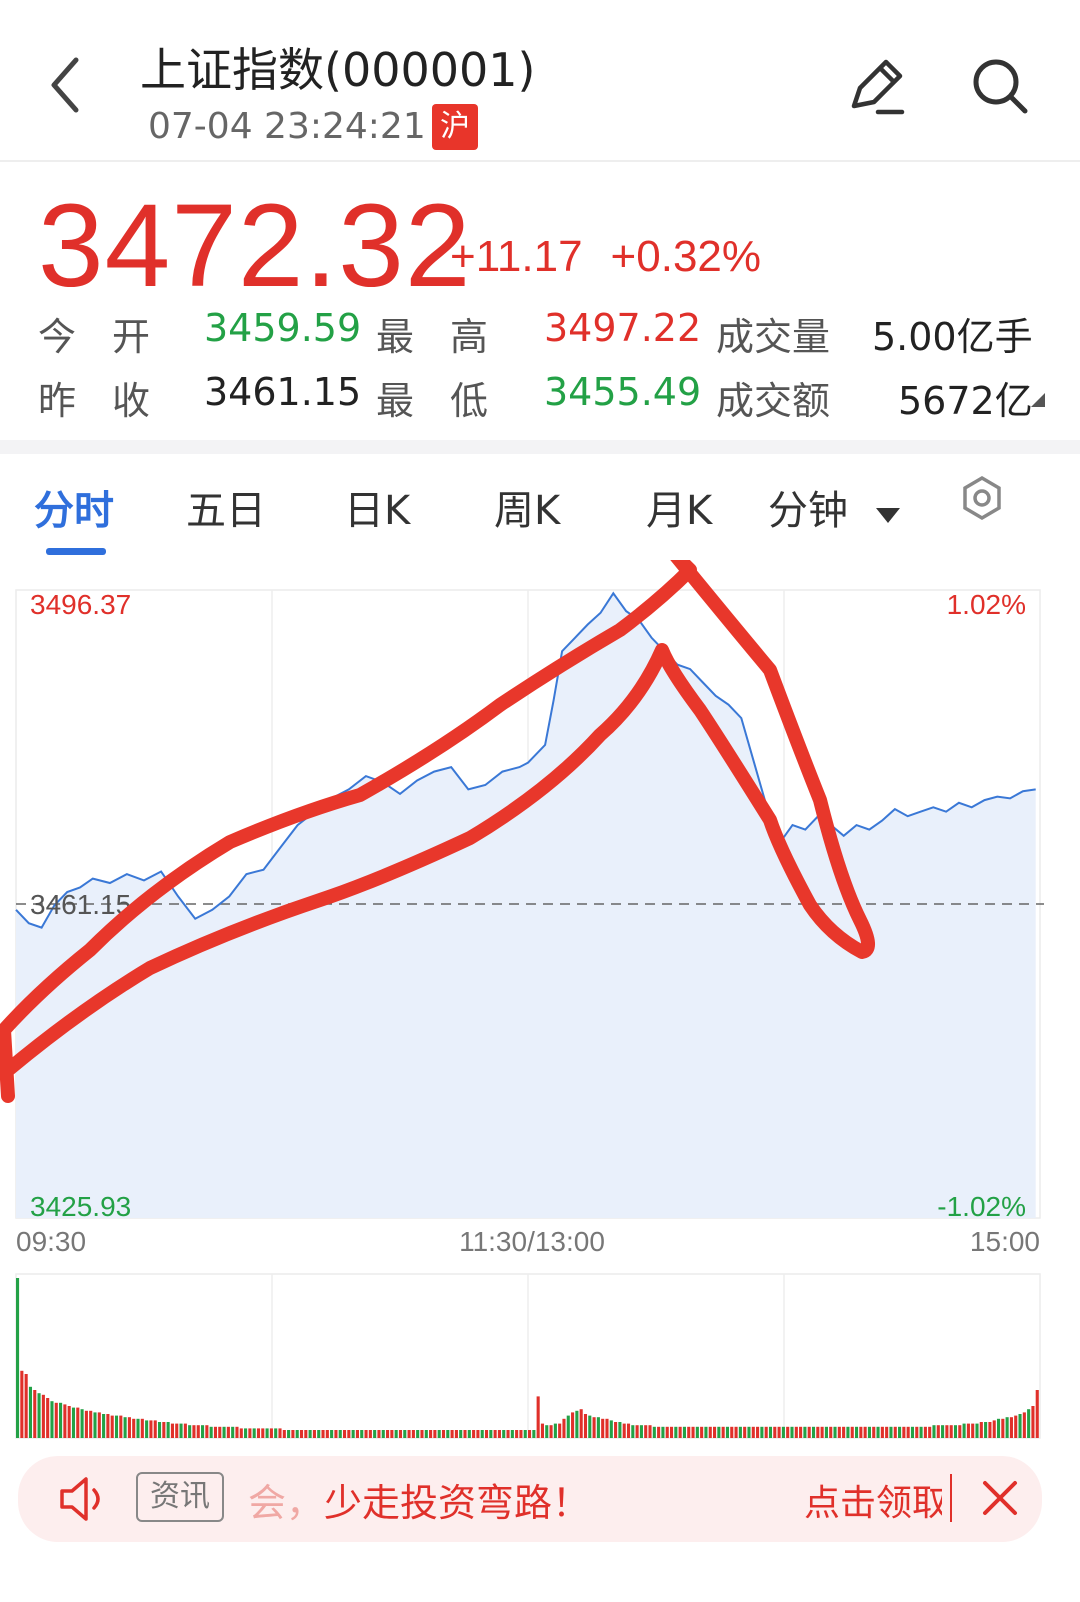  I want to click on news-divider, so click(951, 1498).